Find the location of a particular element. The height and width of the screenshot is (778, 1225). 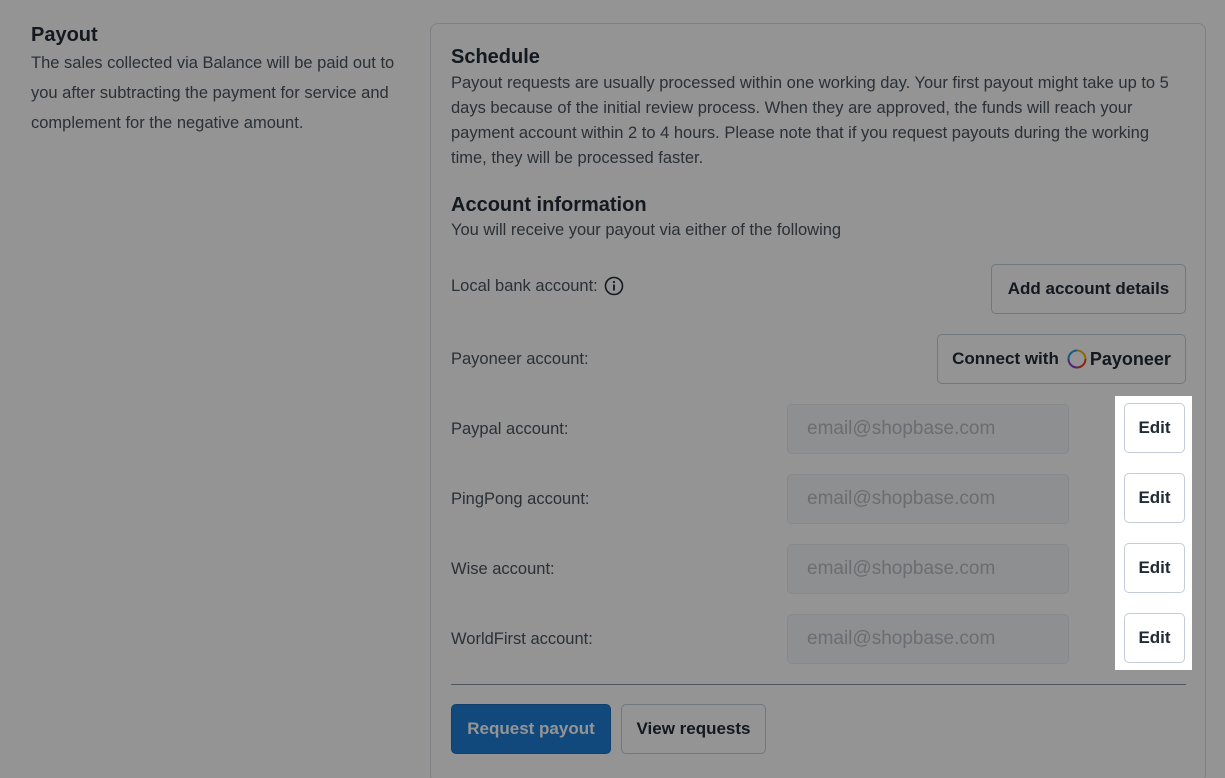

connect-with-label: Connect with is located at coordinates (1005, 358).